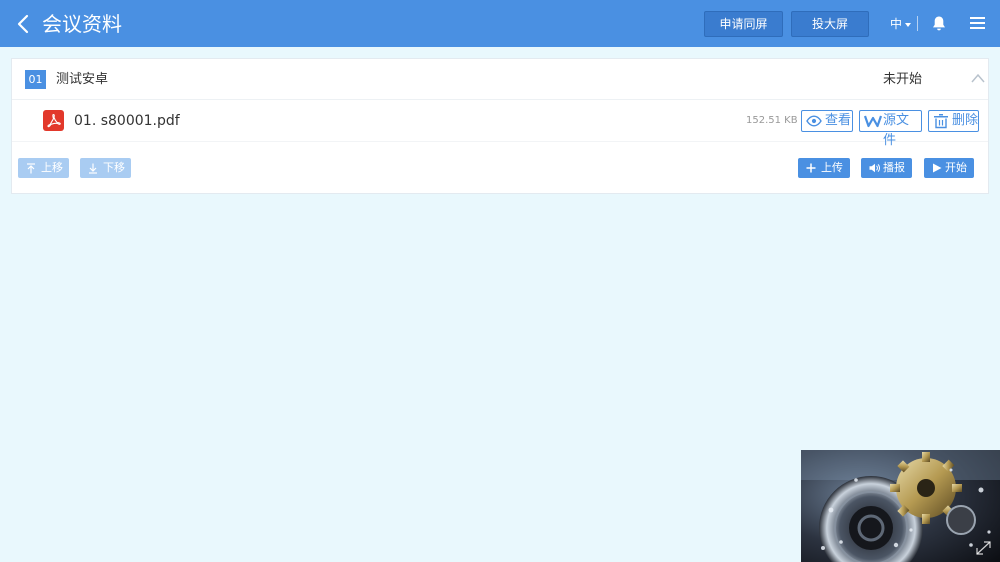  Describe the element at coordinates (939, 23) in the screenshot. I see `bell-icon` at that location.